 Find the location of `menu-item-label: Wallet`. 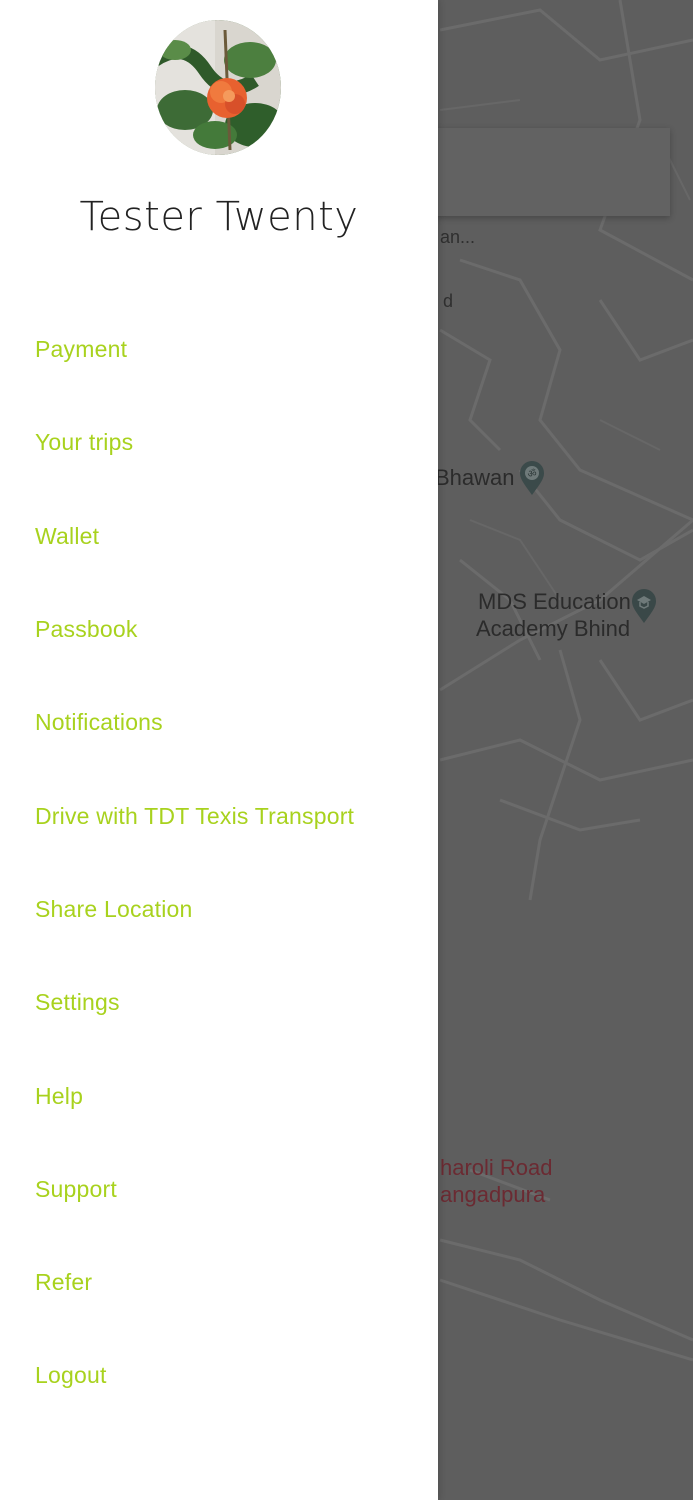

menu-item-label: Wallet is located at coordinates (67, 535).